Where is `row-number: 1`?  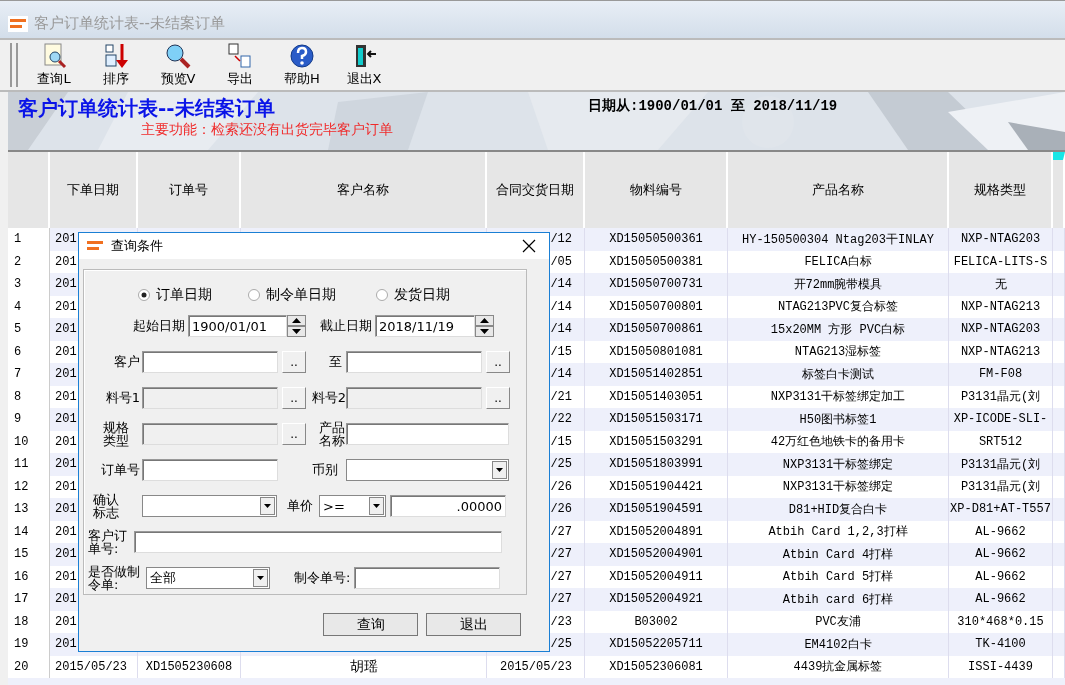 row-number: 1 is located at coordinates (29, 239).